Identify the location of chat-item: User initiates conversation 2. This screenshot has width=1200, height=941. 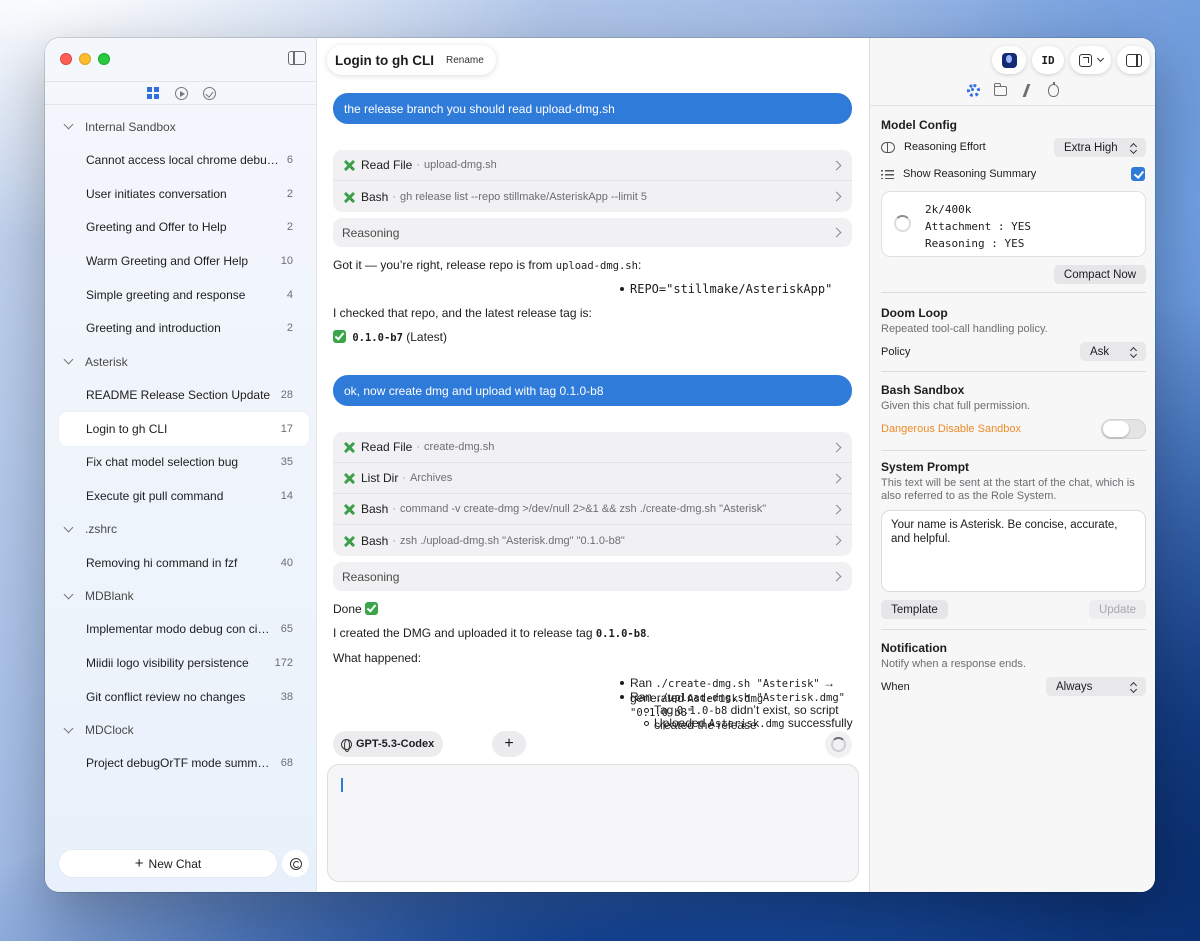
(184, 194).